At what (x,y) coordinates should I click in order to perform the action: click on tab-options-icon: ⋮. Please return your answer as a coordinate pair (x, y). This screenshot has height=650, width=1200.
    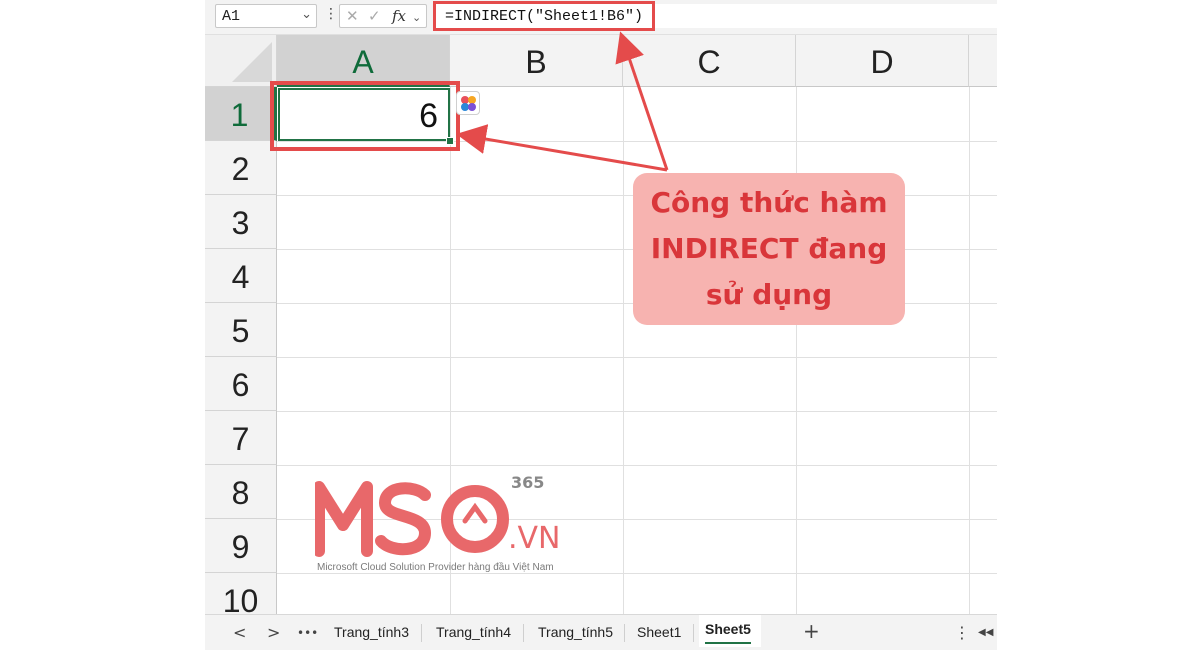
    Looking at the image, I should click on (962, 632).